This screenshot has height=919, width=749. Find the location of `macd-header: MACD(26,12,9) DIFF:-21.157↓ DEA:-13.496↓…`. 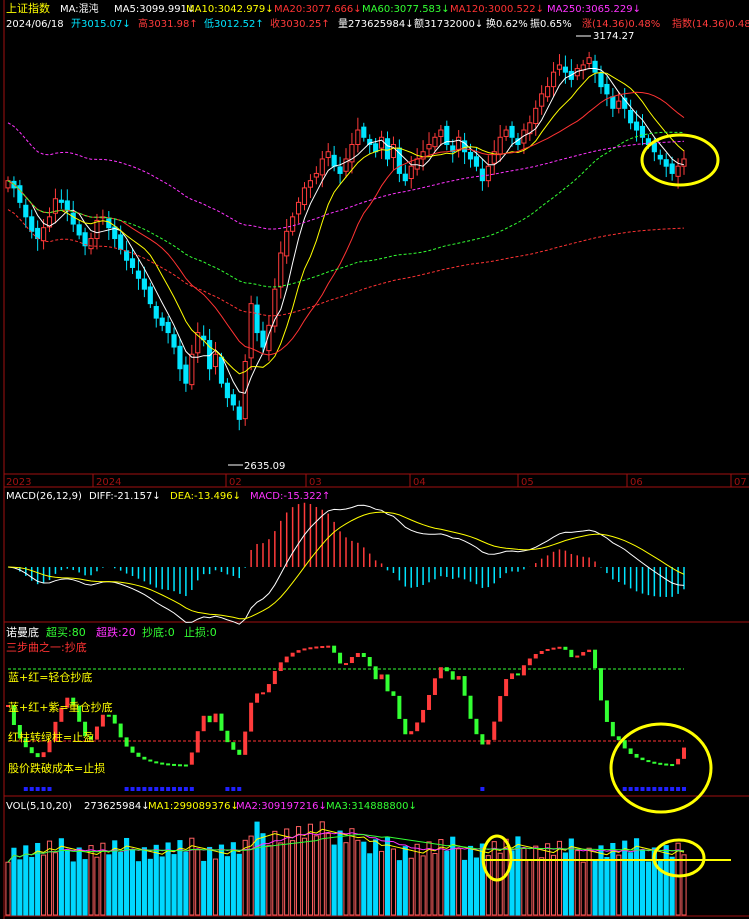

macd-header: MACD(26,12,9) DIFF:-21.157↓ DEA:-13.496↓… is located at coordinates (168, 496).